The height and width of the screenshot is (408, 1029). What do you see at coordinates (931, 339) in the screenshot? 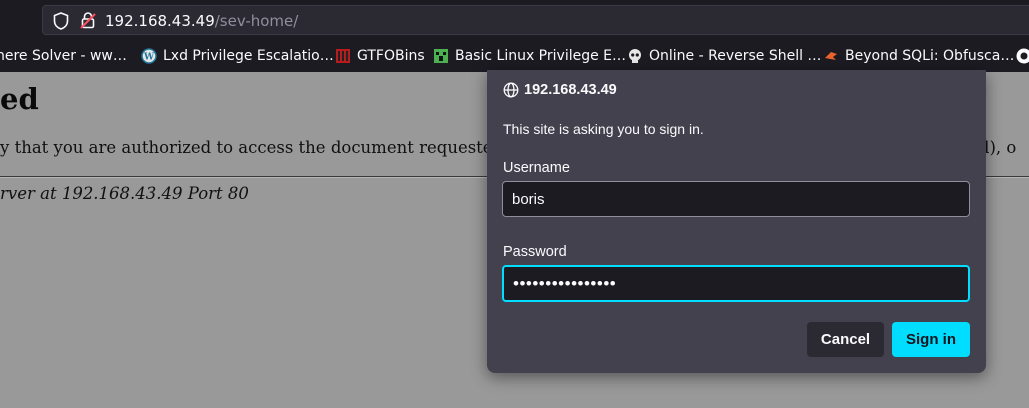
I see `sign-in-button: Sign in` at bounding box center [931, 339].